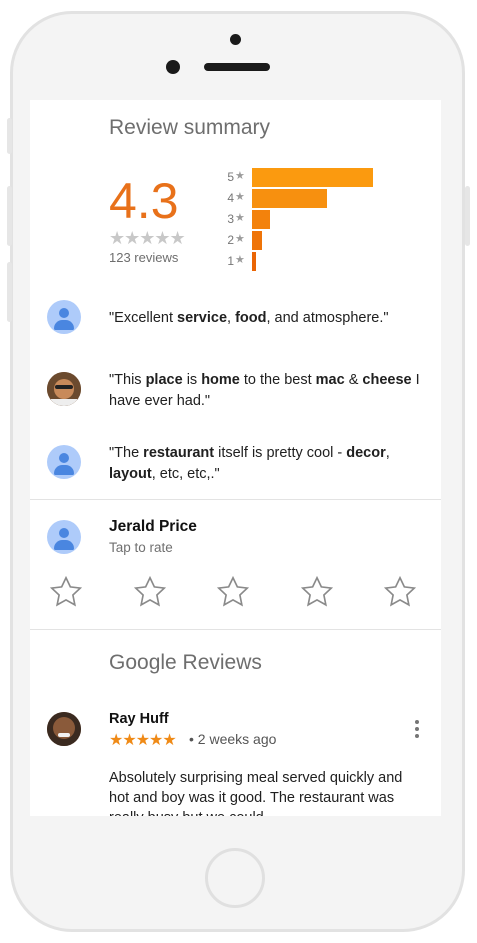 Image resolution: width=477 pixels, height=943 pixels. What do you see at coordinates (230, 261) in the screenshot?
I see `histogram-label: 1` at bounding box center [230, 261].